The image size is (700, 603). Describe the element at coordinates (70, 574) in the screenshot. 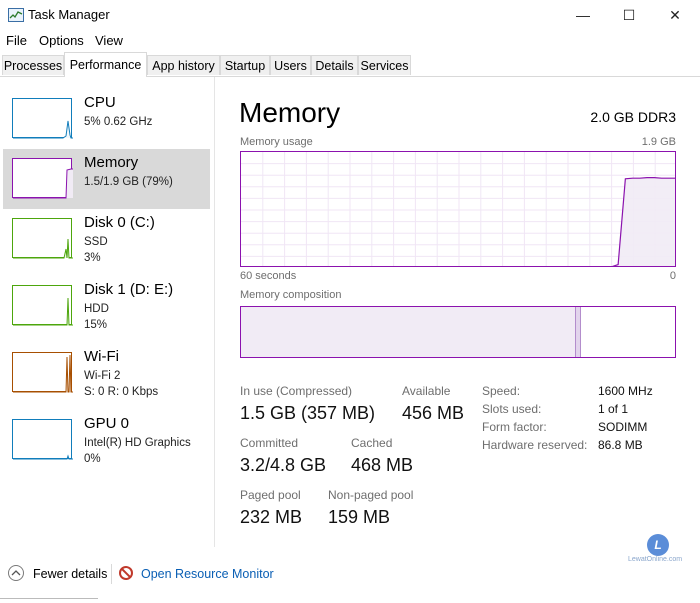

I see `fewer-details-button: Fewer details` at that location.